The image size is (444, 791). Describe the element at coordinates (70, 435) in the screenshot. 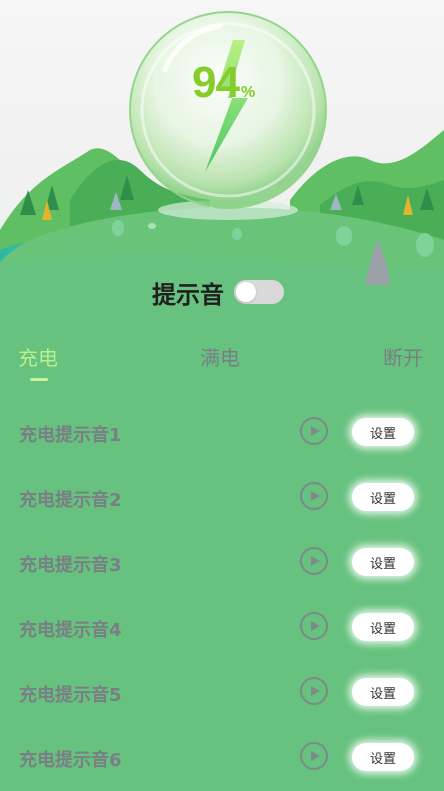

I see `list-item-label: 充电提示音1` at that location.